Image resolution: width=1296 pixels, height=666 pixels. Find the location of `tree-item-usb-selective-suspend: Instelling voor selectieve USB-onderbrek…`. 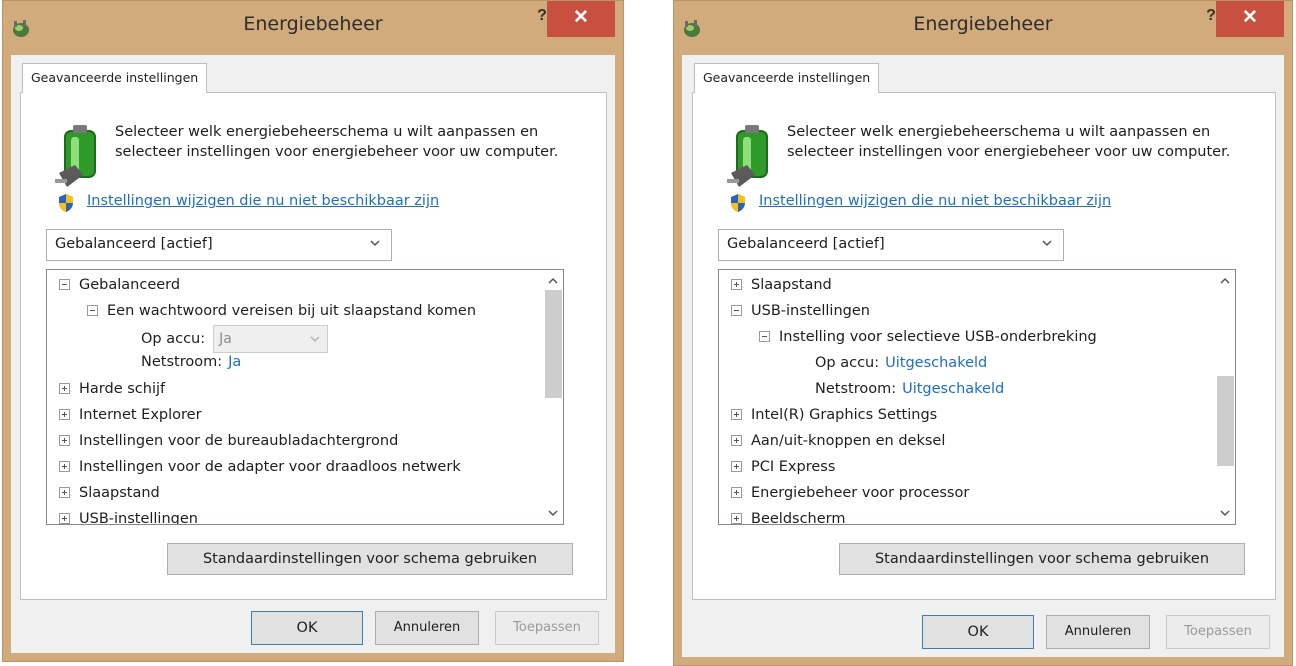

tree-item-usb-selective-suspend: Instelling voor selectieve USB-onderbrek… is located at coordinates (928, 338).